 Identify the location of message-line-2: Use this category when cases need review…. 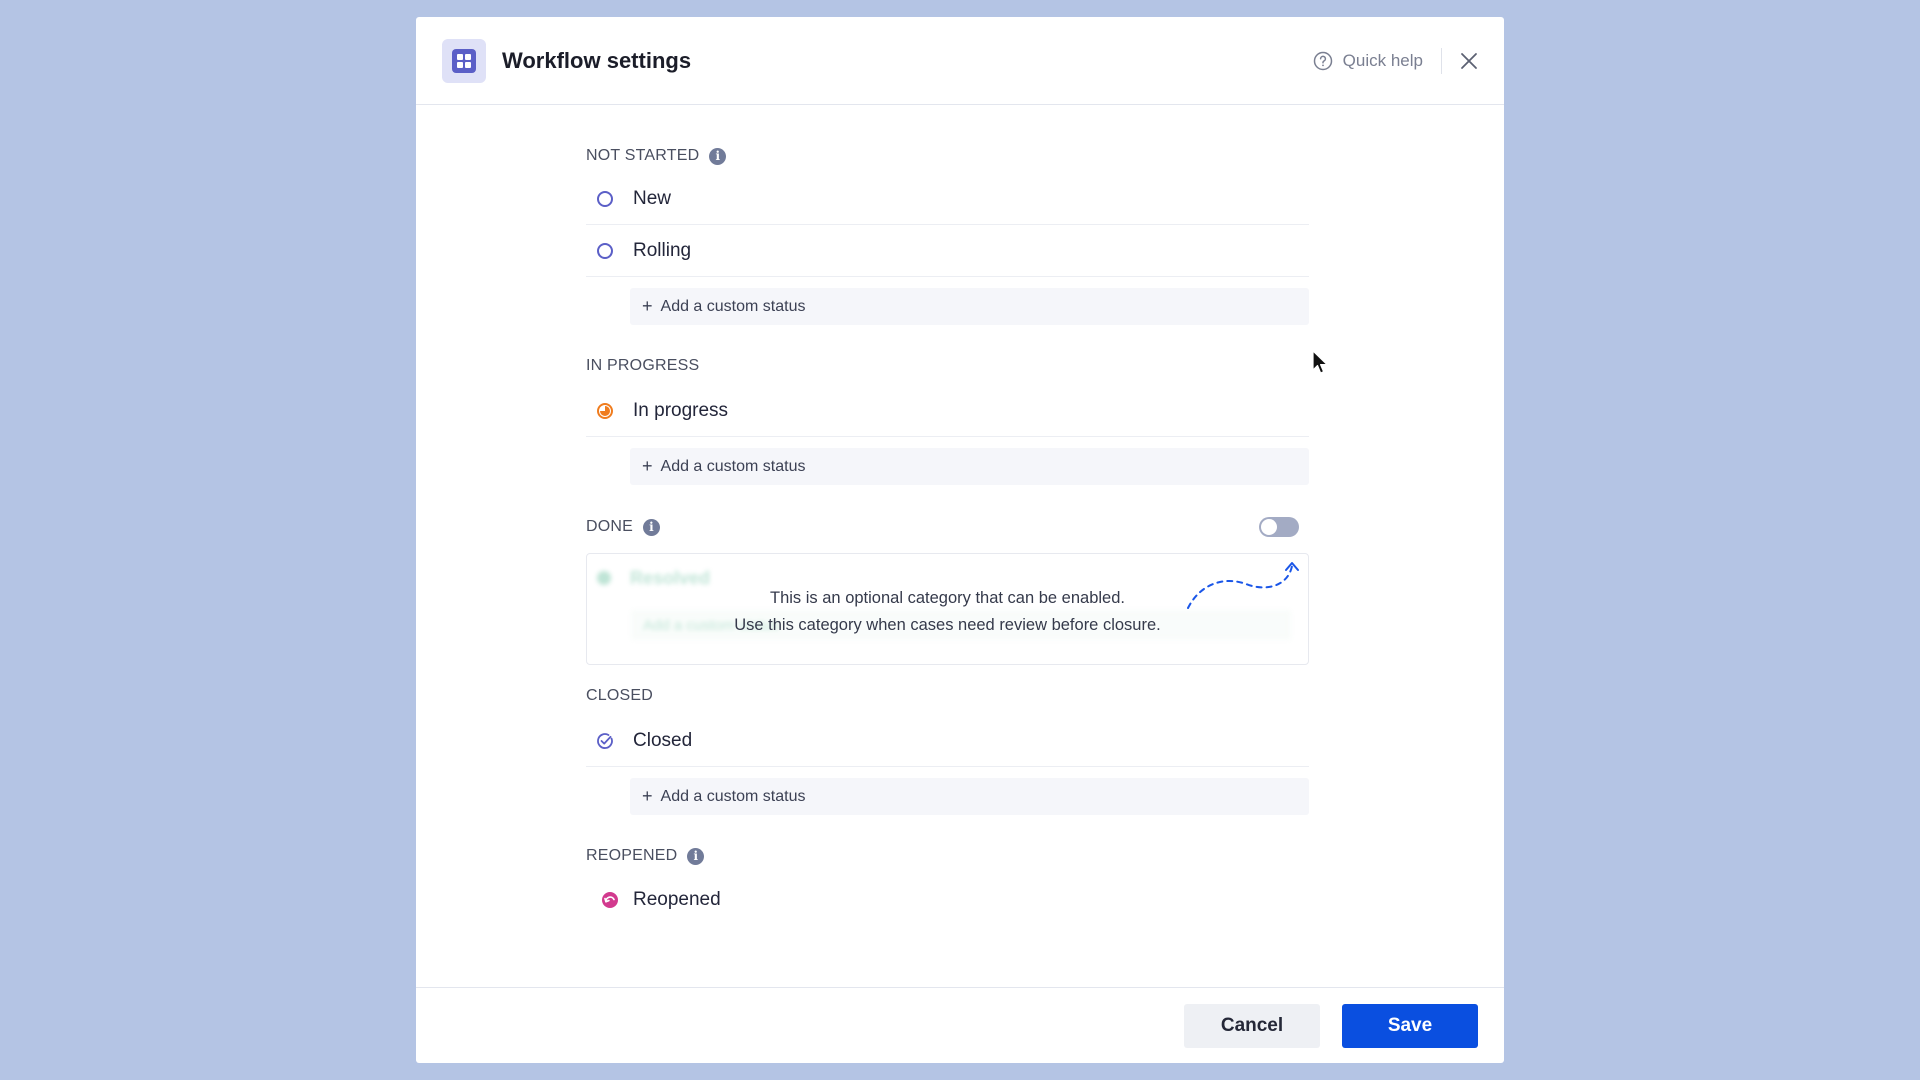
(947, 625).